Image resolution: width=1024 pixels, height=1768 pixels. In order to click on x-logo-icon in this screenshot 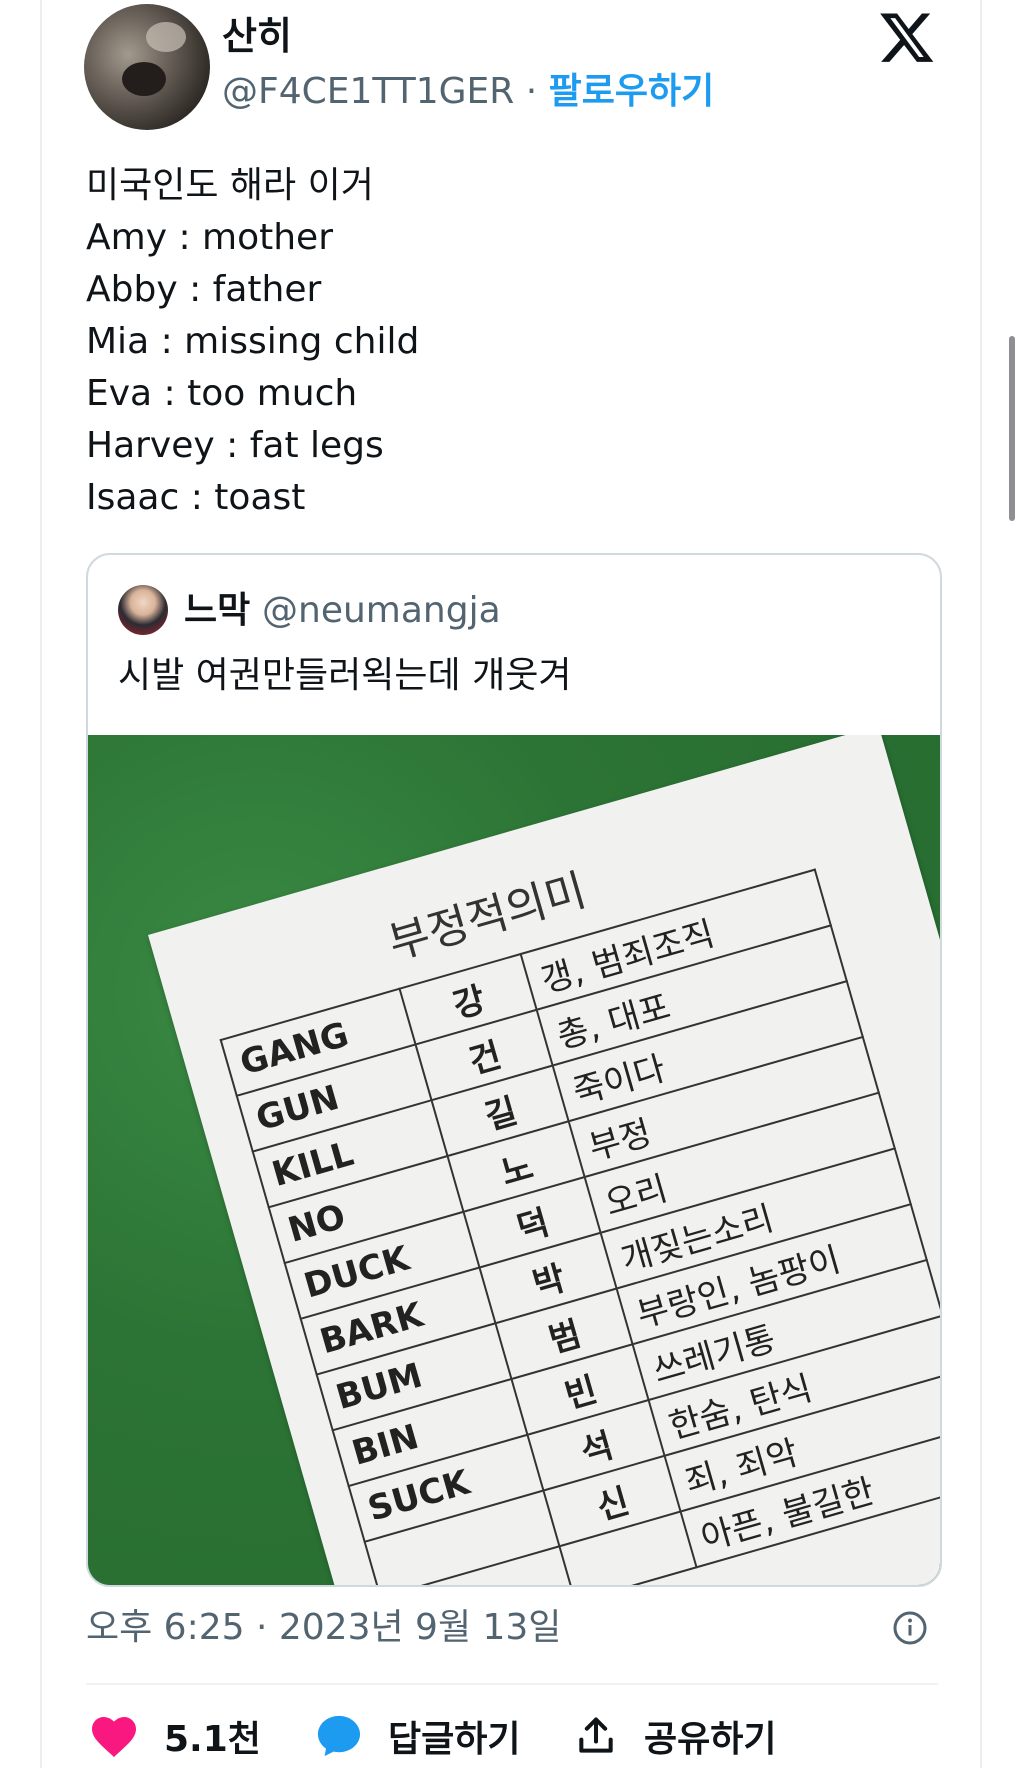, I will do `click(907, 37)`.